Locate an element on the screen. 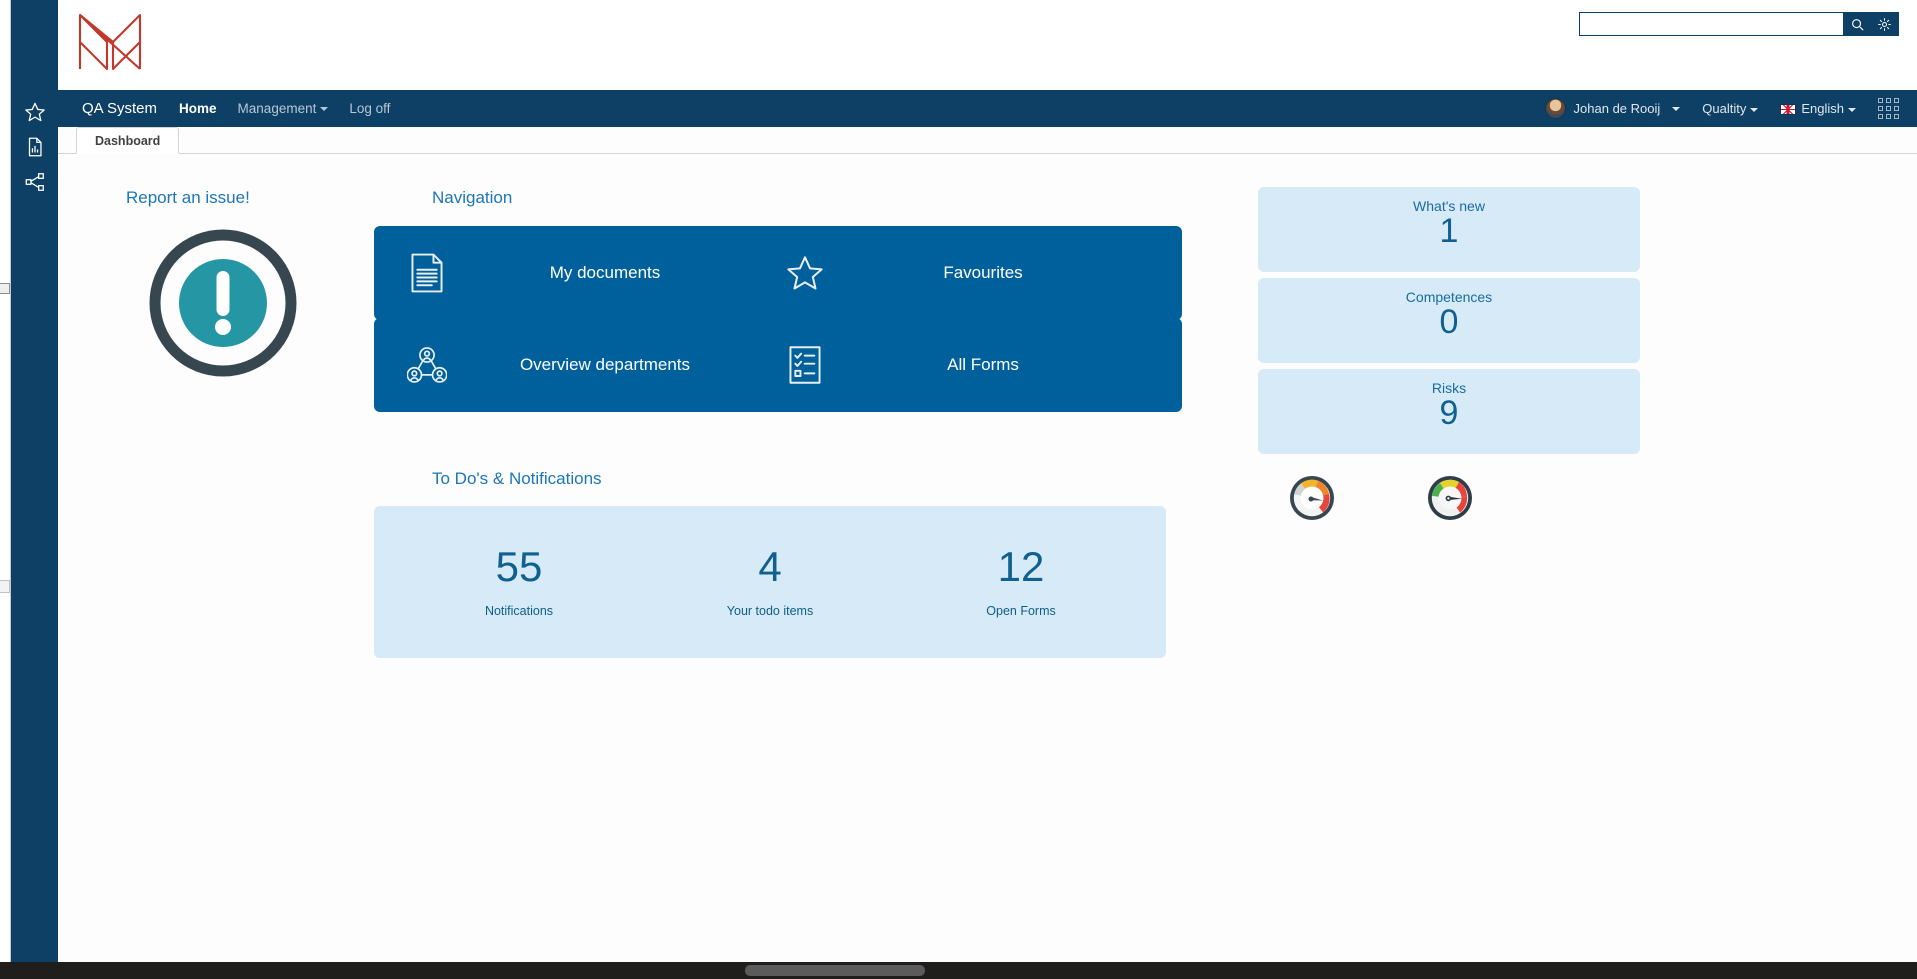  navbar-brand: QA System is located at coordinates (119, 108).